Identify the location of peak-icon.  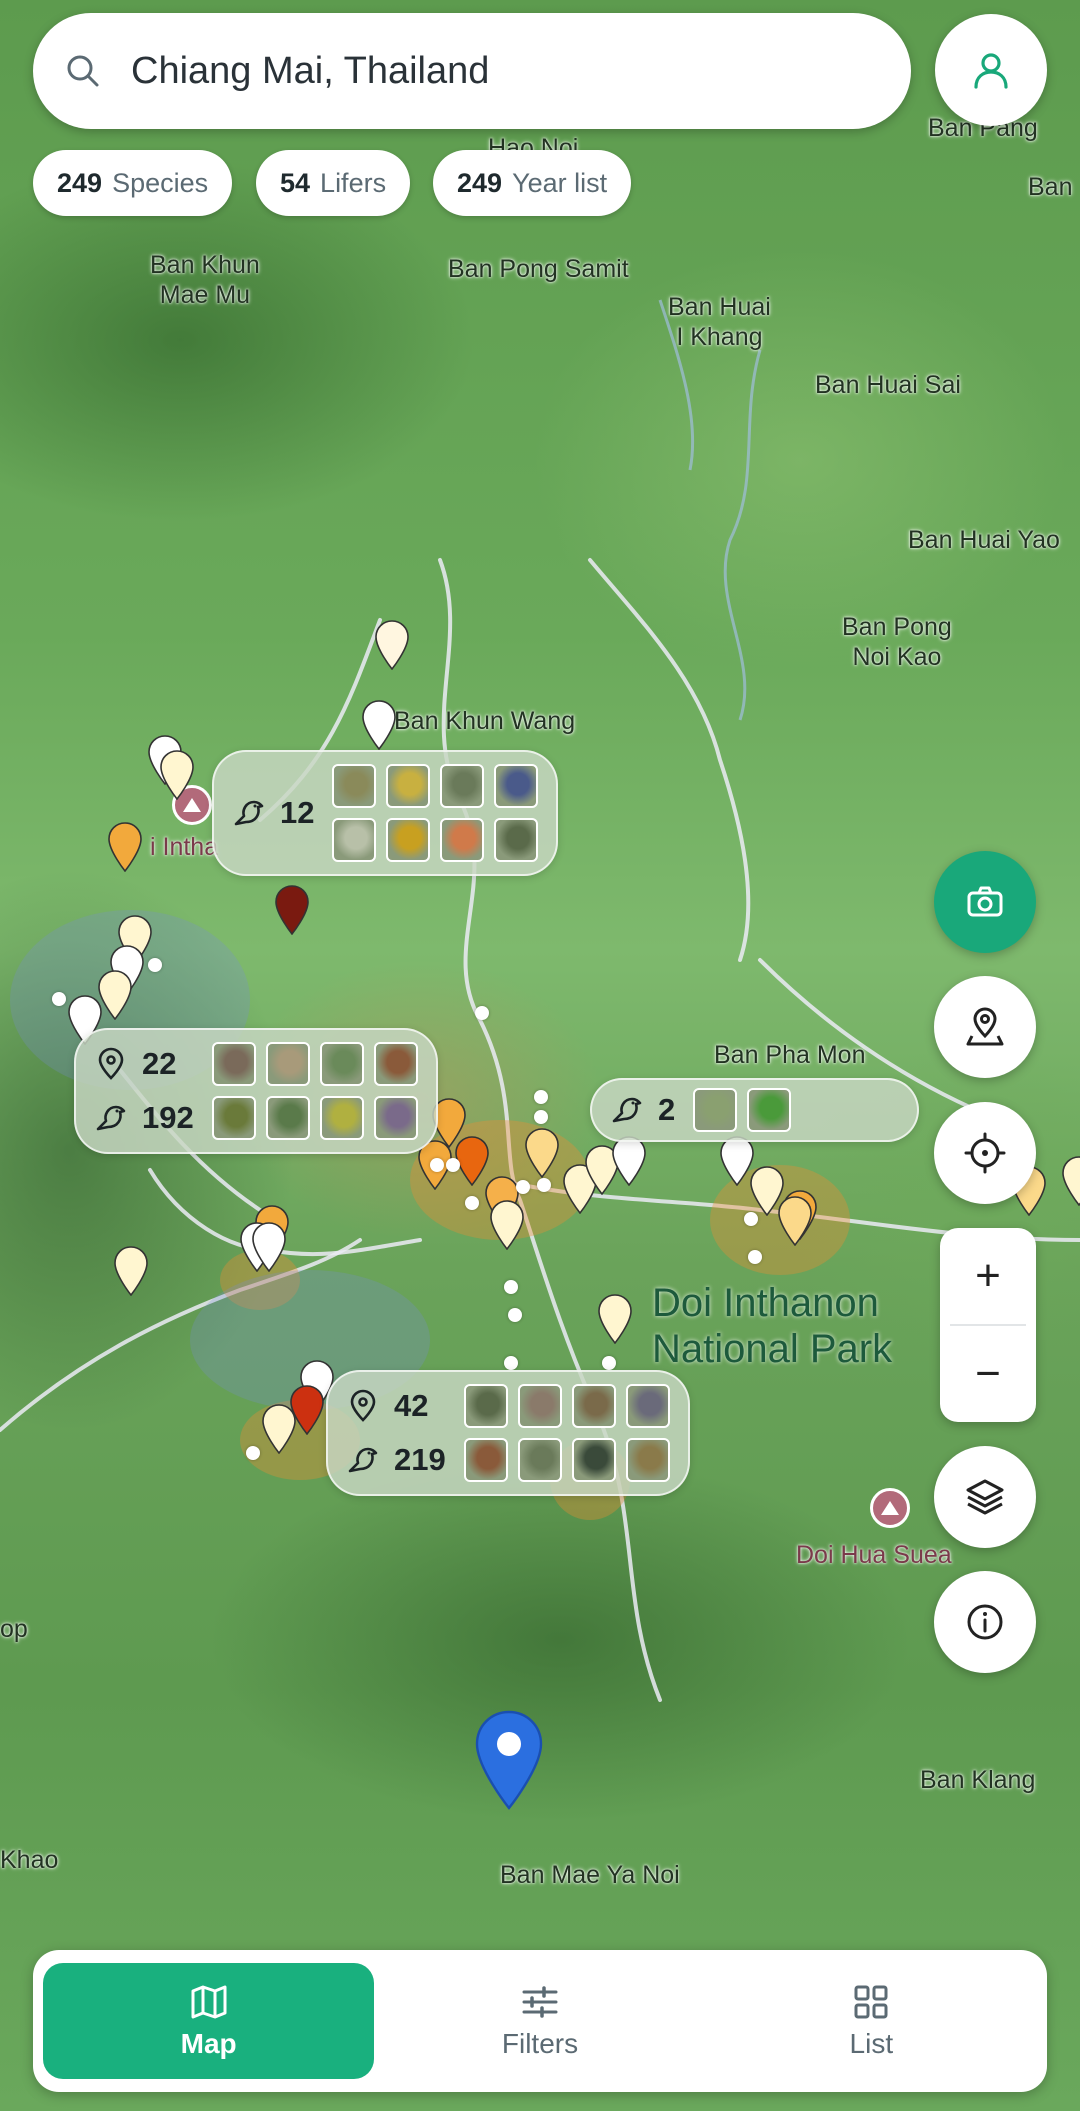
(890, 1508).